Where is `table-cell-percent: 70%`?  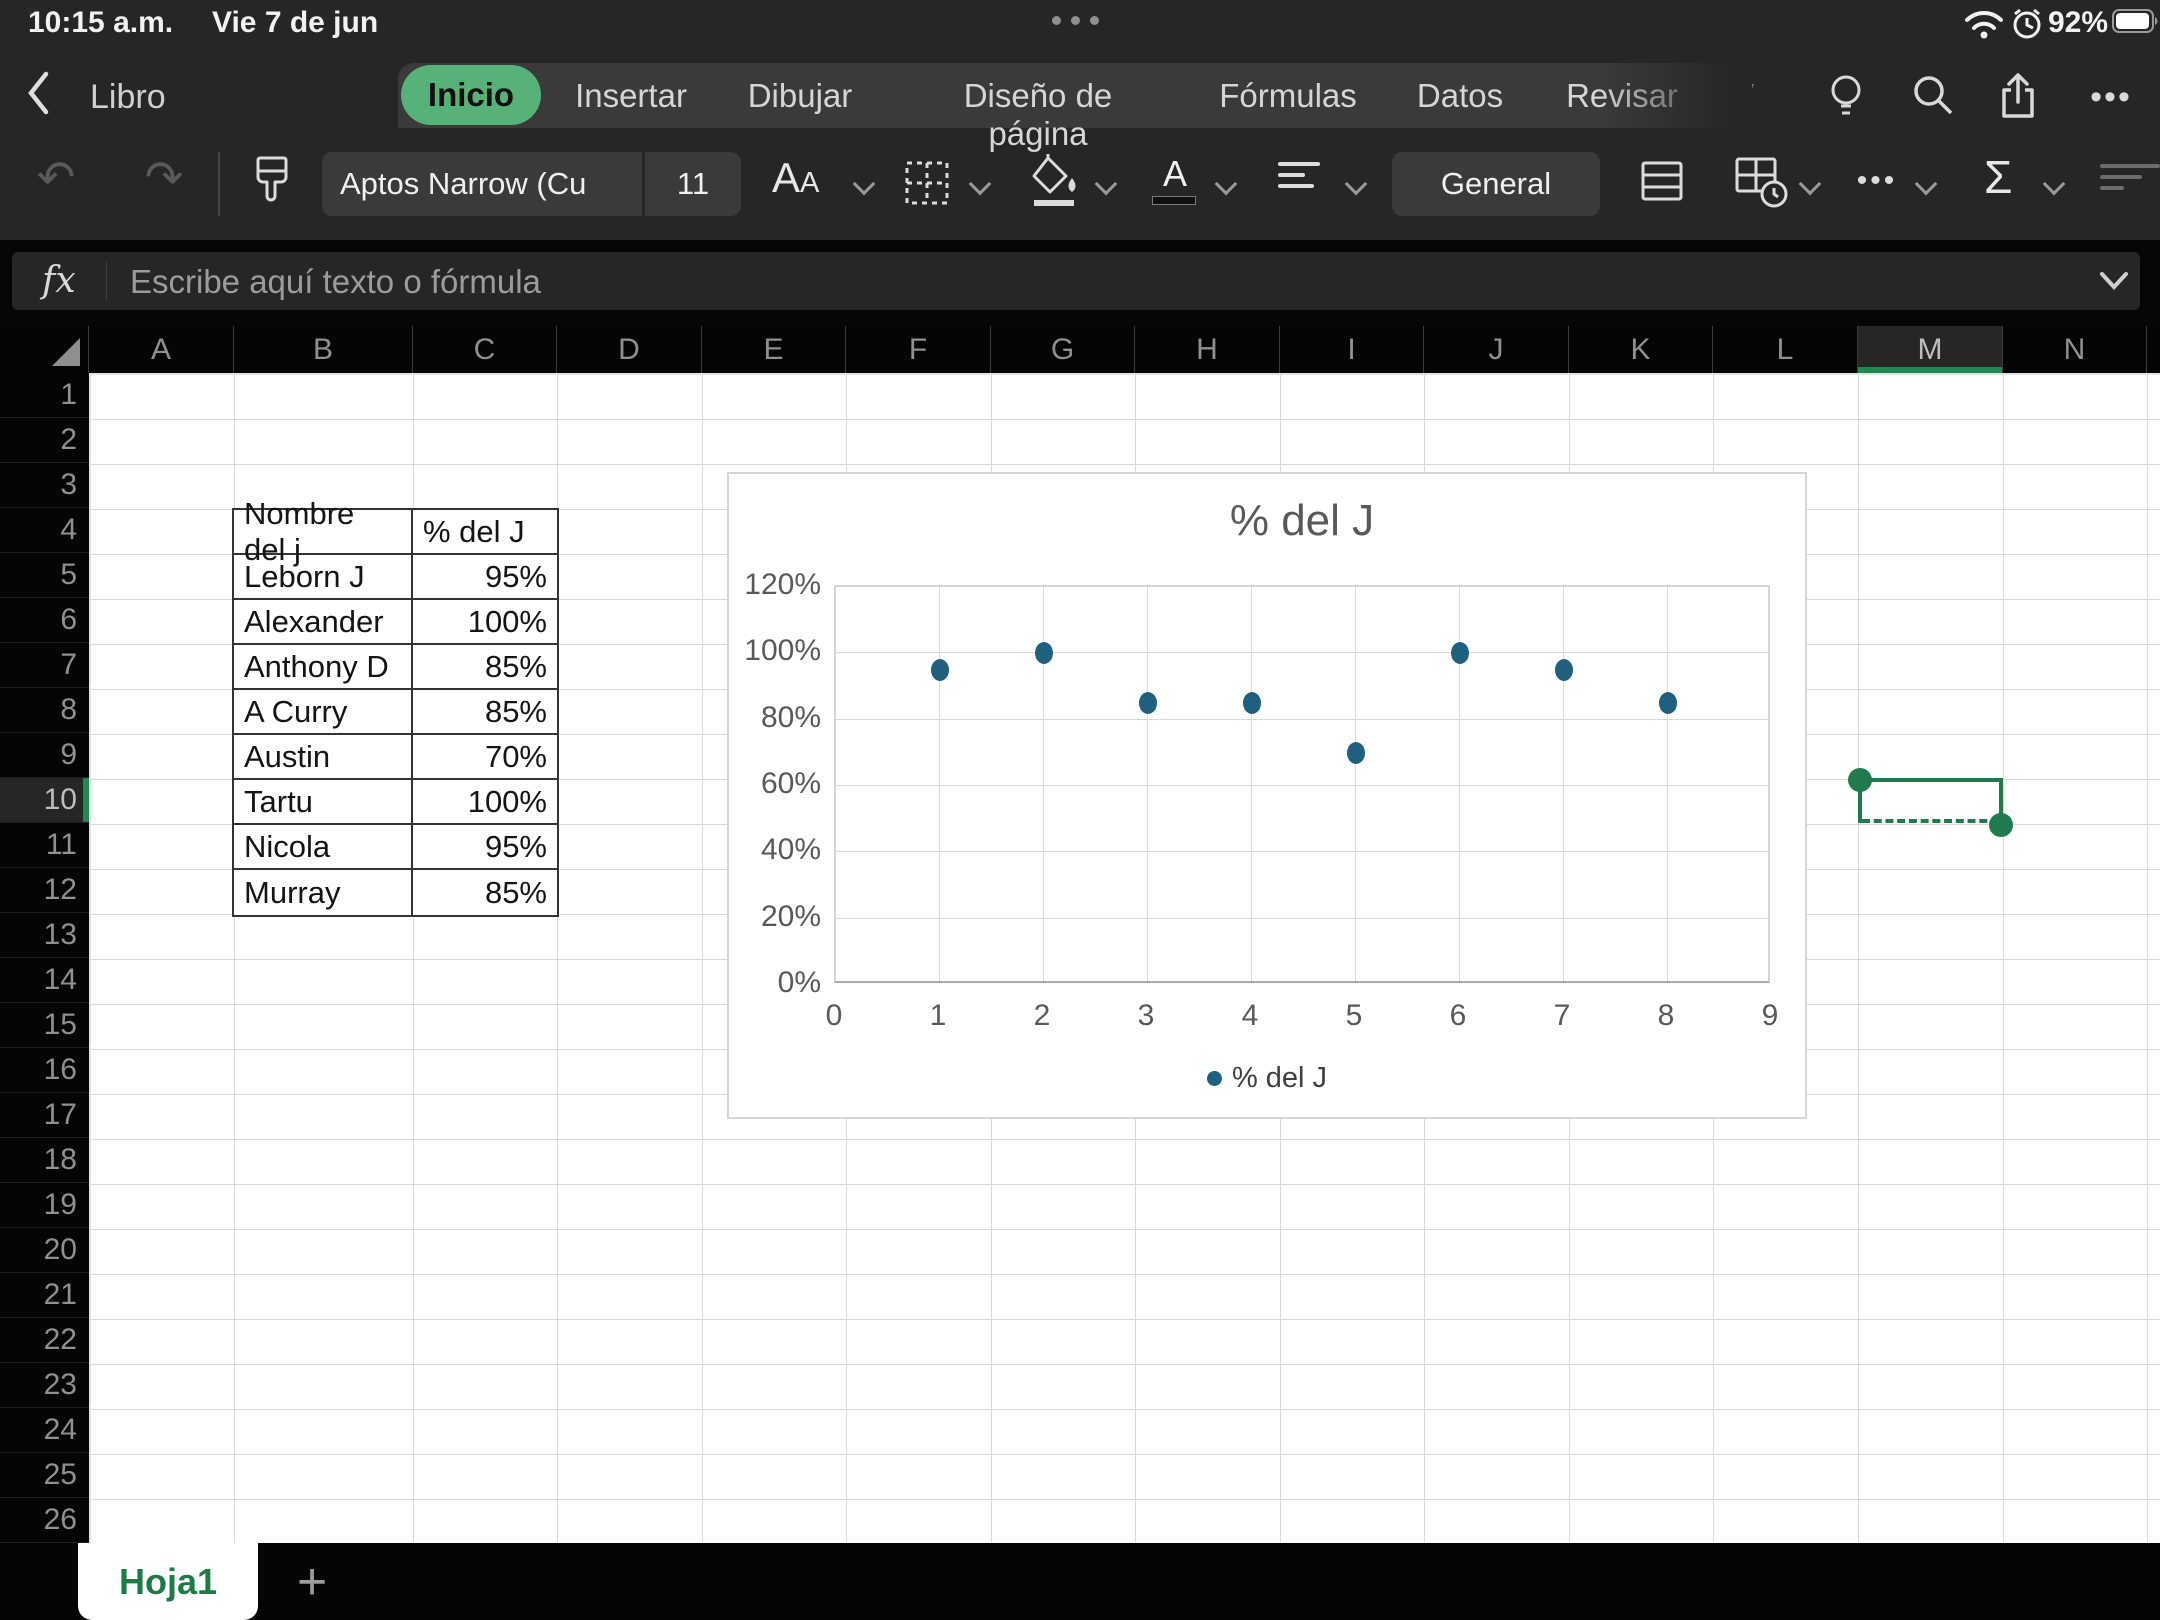
table-cell-percent: 70% is located at coordinates (485, 757).